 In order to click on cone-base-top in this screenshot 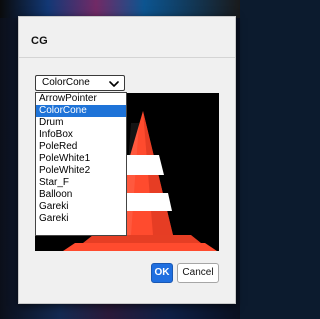, I will do `click(142, 239)`.